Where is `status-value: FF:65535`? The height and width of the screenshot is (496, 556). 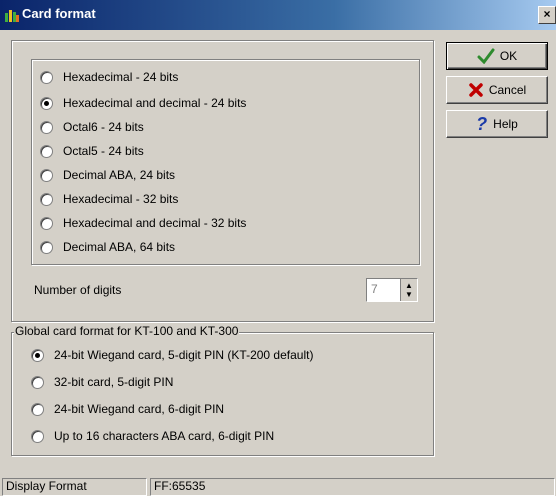
status-value: FF:65535 is located at coordinates (352, 487).